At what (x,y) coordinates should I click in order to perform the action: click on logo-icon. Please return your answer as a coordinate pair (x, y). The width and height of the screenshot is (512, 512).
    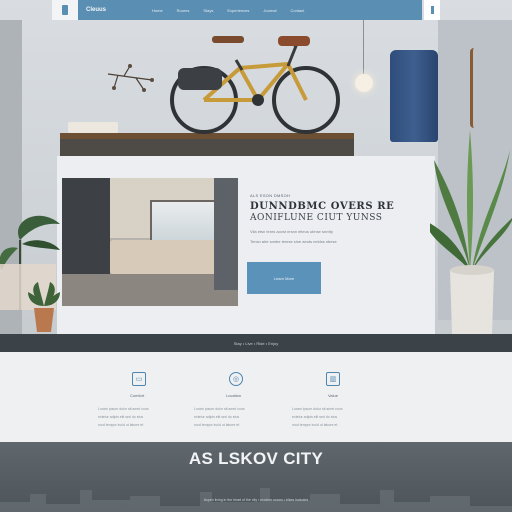
    Looking at the image, I should click on (65, 10).